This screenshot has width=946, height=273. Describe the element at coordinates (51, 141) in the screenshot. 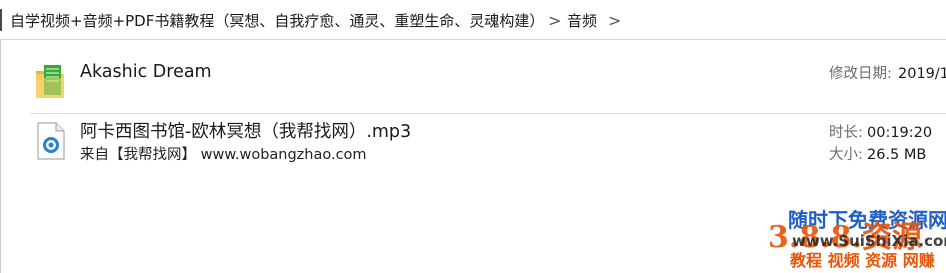

I see `audio-file-icon` at that location.